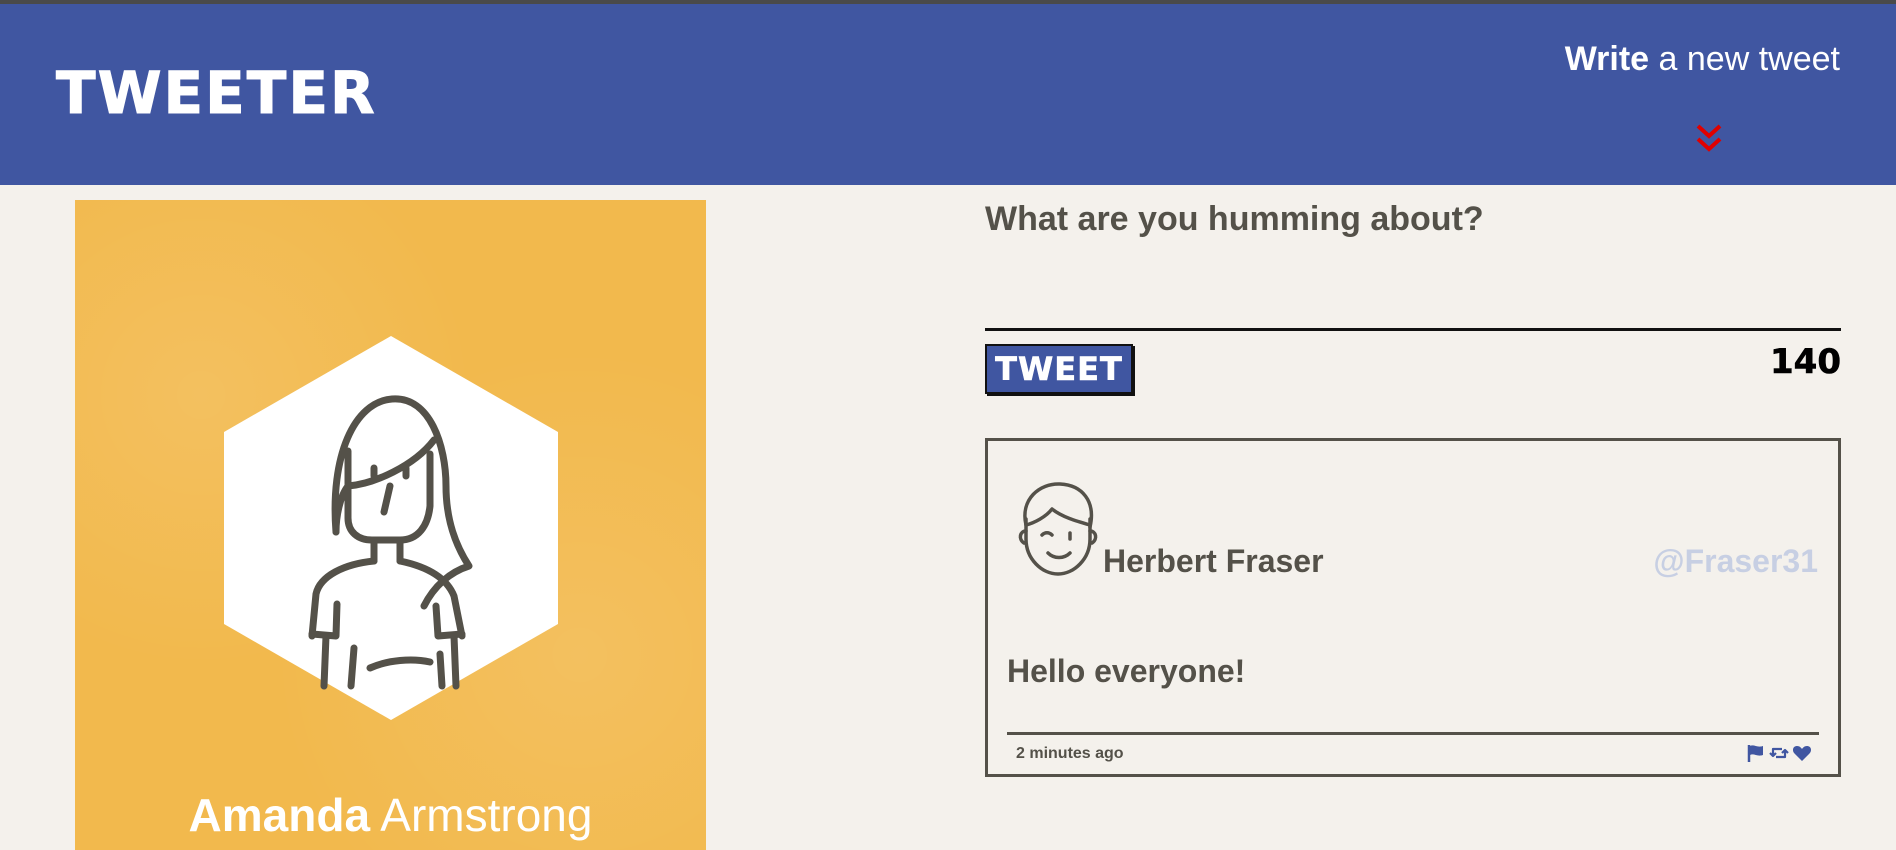 This screenshot has height=850, width=1896. What do you see at coordinates (1802, 753) in the screenshot?
I see `heart-icon` at bounding box center [1802, 753].